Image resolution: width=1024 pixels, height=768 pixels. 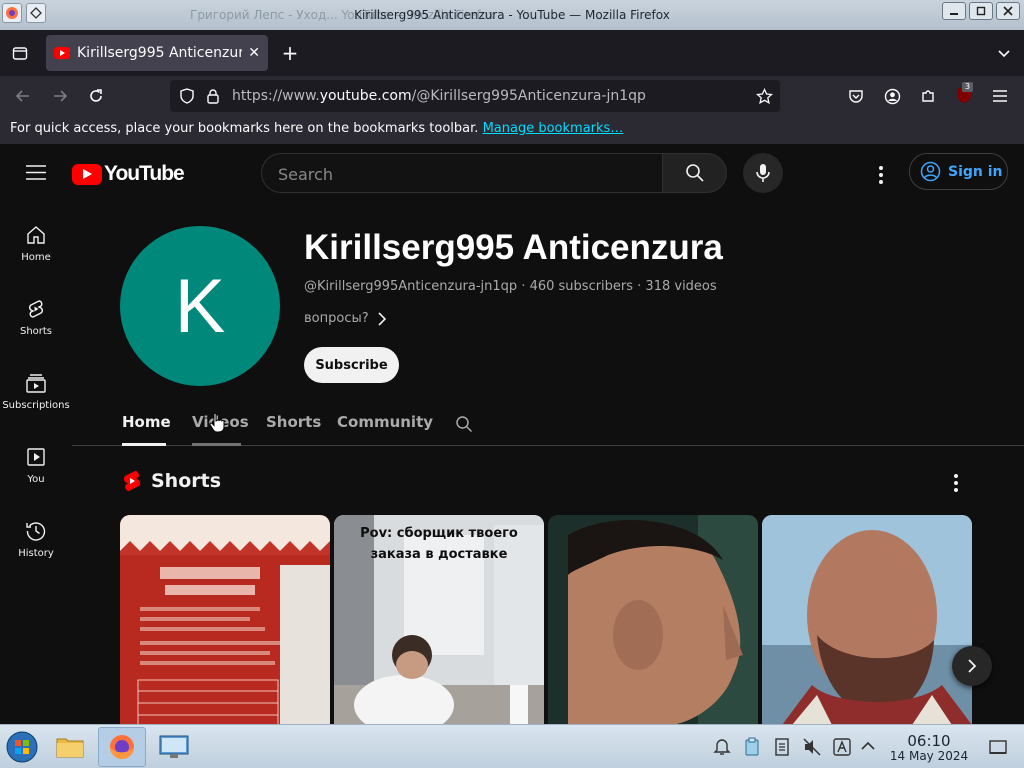 I want to click on user-circle-icon, so click(x=930, y=171).